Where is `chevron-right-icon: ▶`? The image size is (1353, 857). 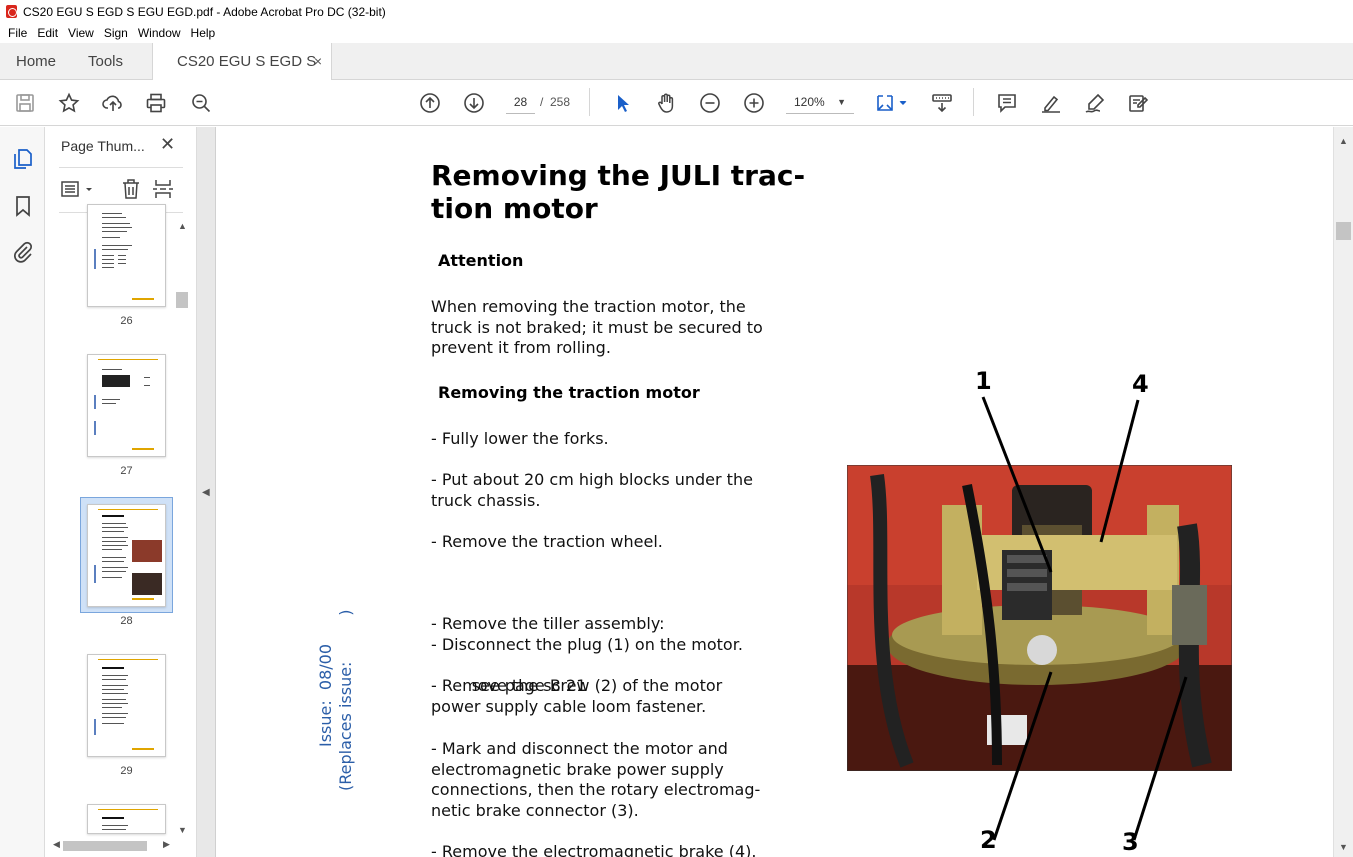
chevron-right-icon: ▶ is located at coordinates (166, 844).